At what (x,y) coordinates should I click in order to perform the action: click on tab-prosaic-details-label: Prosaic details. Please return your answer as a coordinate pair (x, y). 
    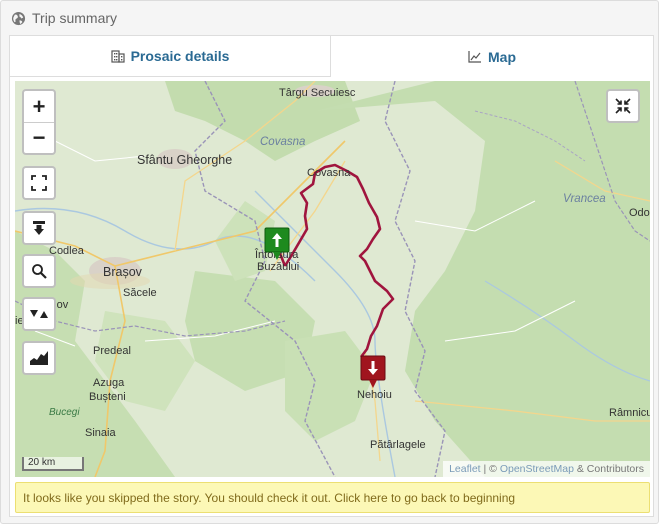
    Looking at the image, I should click on (180, 56).